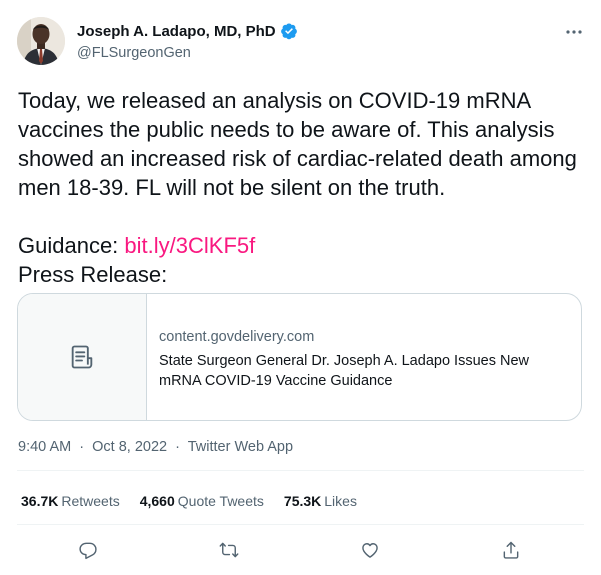 The image size is (601, 575). I want to click on card-domain: content.govdelivery.com, so click(237, 337).